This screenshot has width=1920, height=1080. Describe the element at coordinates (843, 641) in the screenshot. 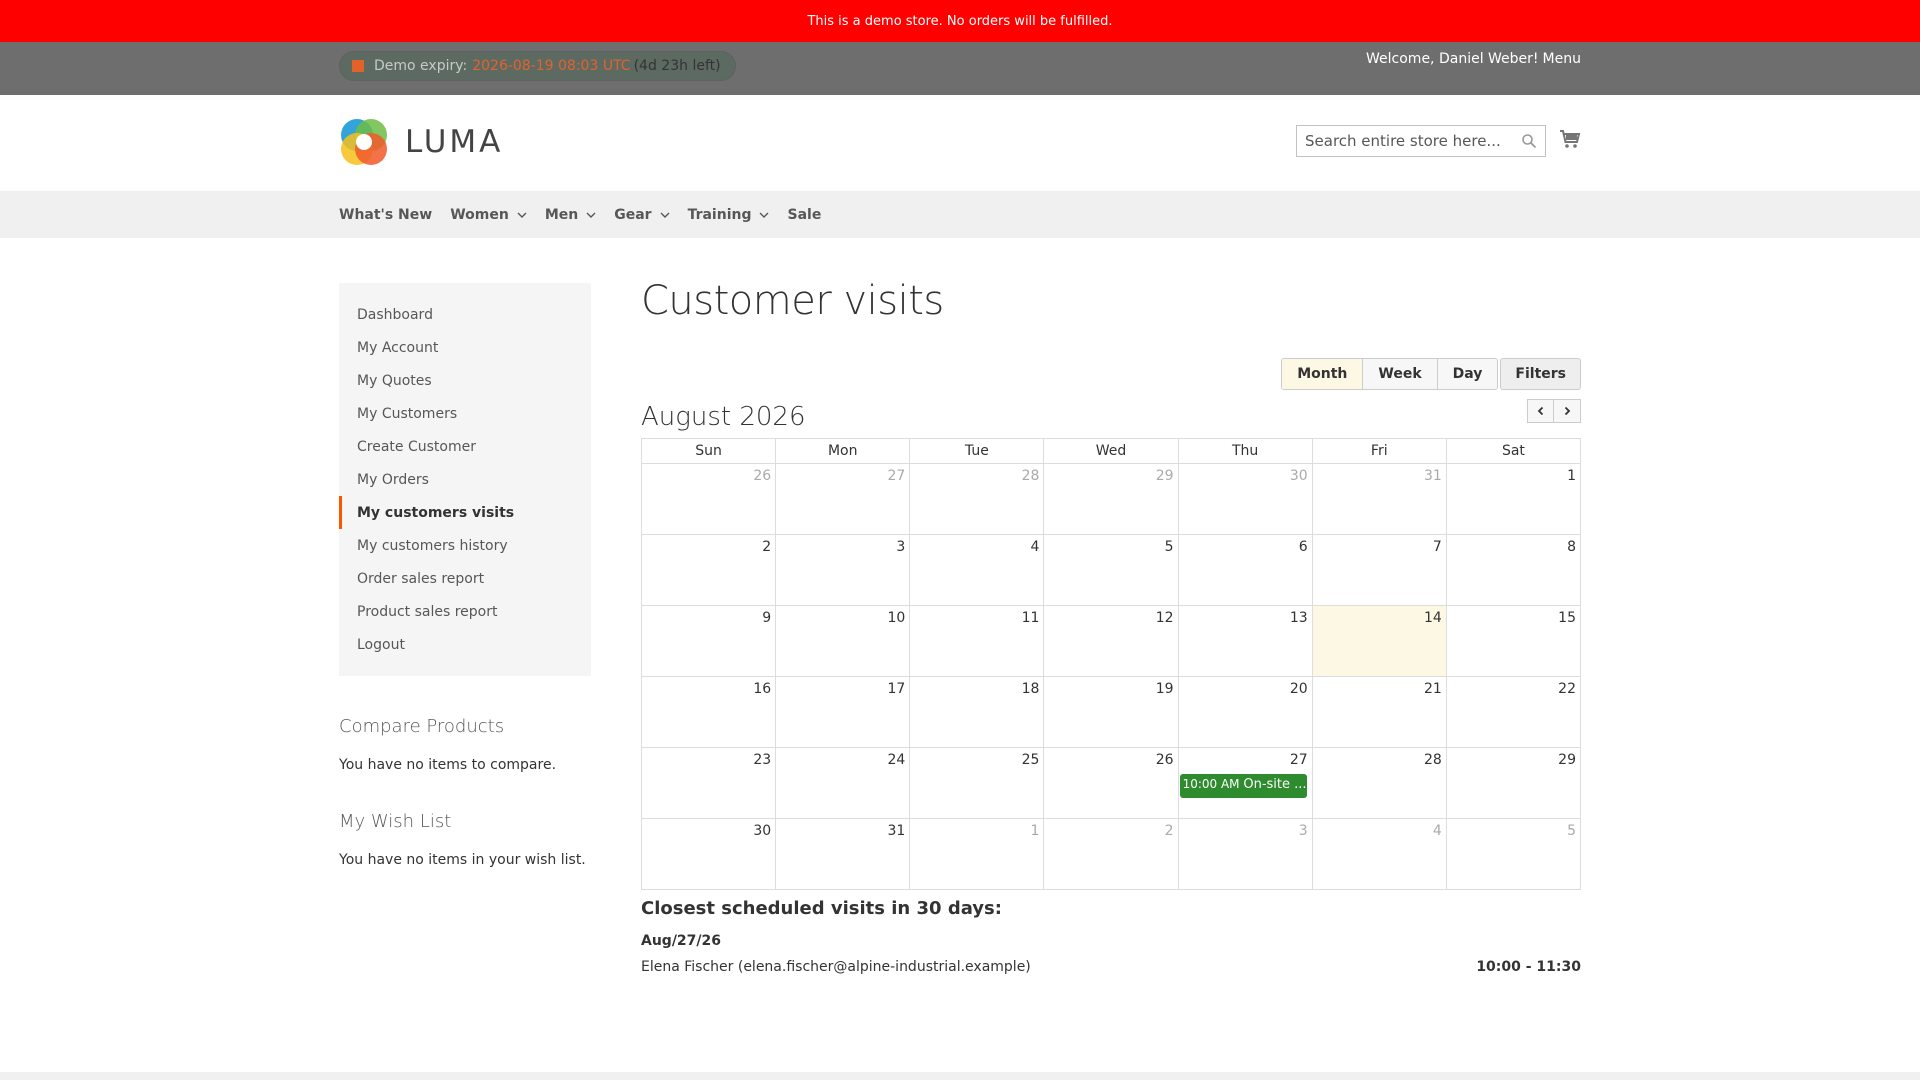

I see `calendar-day: 10` at that location.